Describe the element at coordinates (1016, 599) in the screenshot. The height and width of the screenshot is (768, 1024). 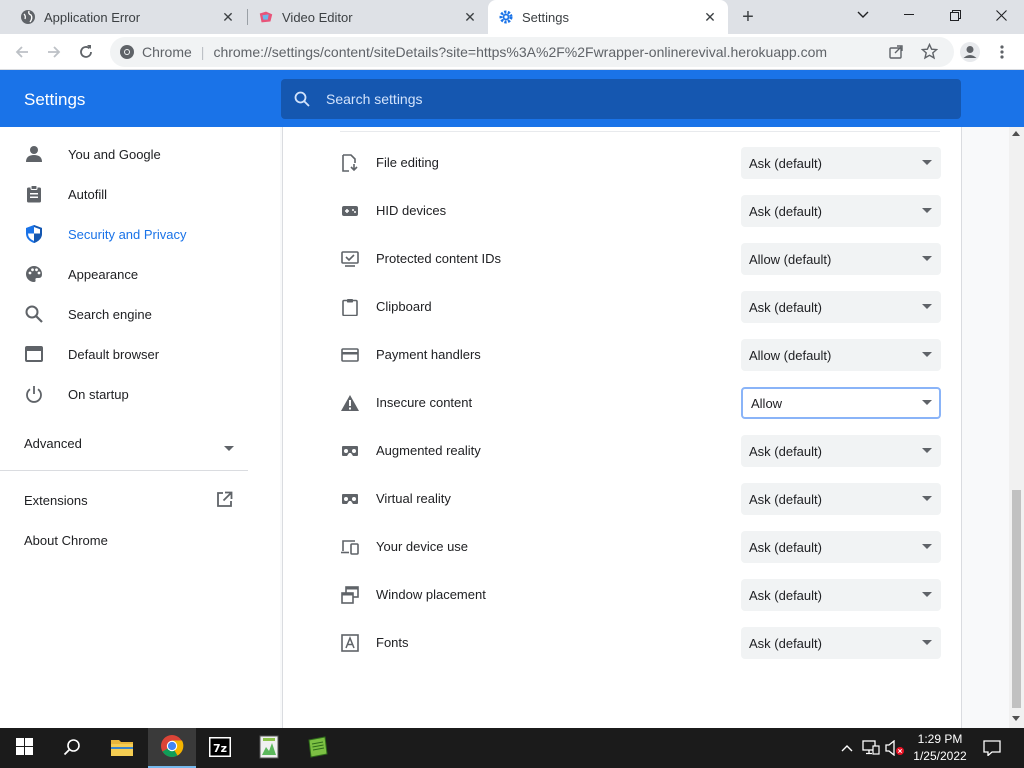
I see `scrollbar-thumb` at that location.